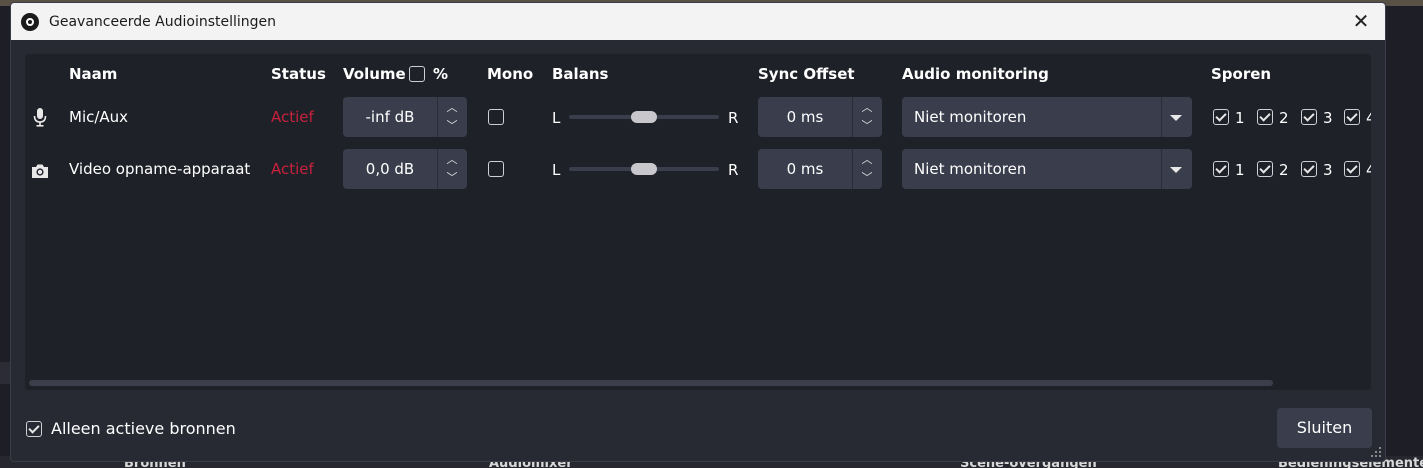 Image resolution: width=1423 pixels, height=468 pixels. Describe the element at coordinates (390, 169) in the screenshot. I see `volume-value: 0,0 dB` at that location.